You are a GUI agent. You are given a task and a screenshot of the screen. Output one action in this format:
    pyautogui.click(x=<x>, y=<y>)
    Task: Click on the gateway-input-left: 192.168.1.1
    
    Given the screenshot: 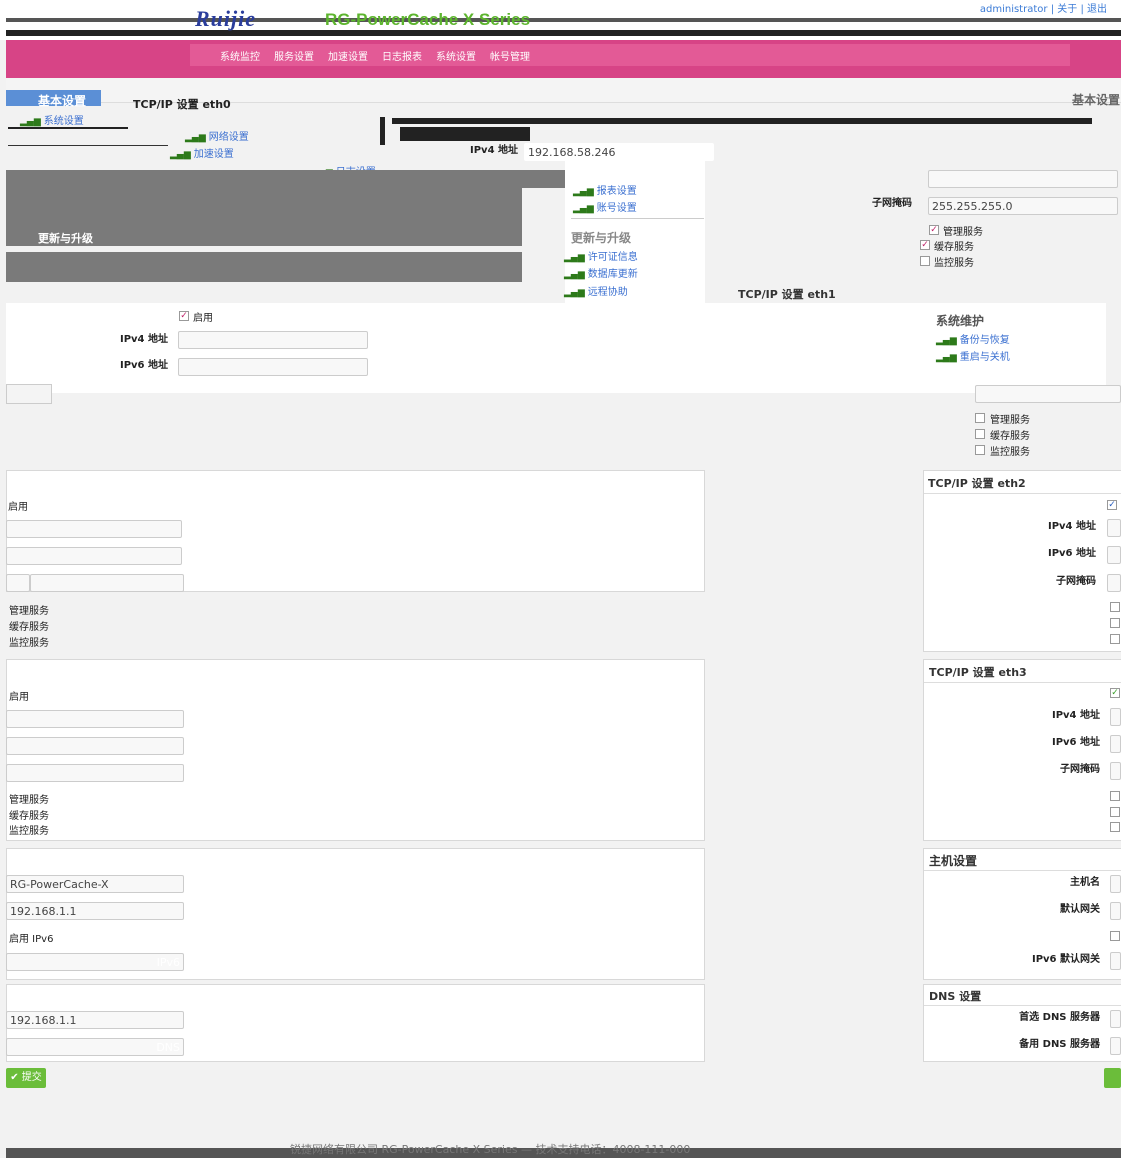 What is the action you would take?
    pyautogui.click(x=95, y=911)
    